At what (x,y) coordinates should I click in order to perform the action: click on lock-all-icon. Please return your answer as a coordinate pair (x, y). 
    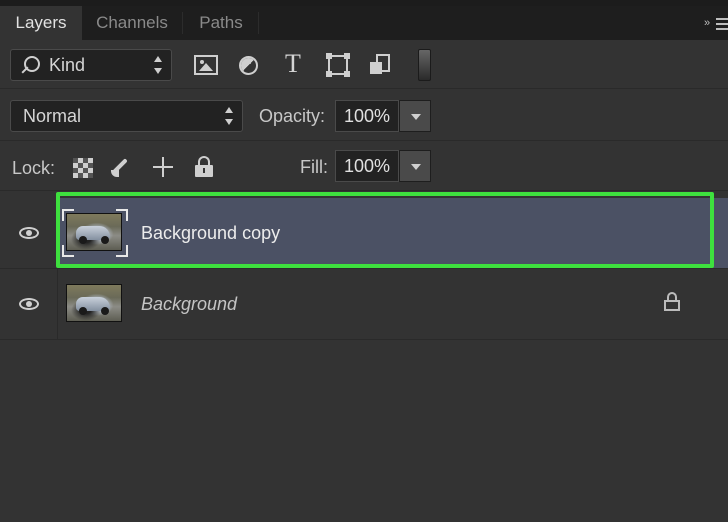
    Looking at the image, I should click on (205, 167).